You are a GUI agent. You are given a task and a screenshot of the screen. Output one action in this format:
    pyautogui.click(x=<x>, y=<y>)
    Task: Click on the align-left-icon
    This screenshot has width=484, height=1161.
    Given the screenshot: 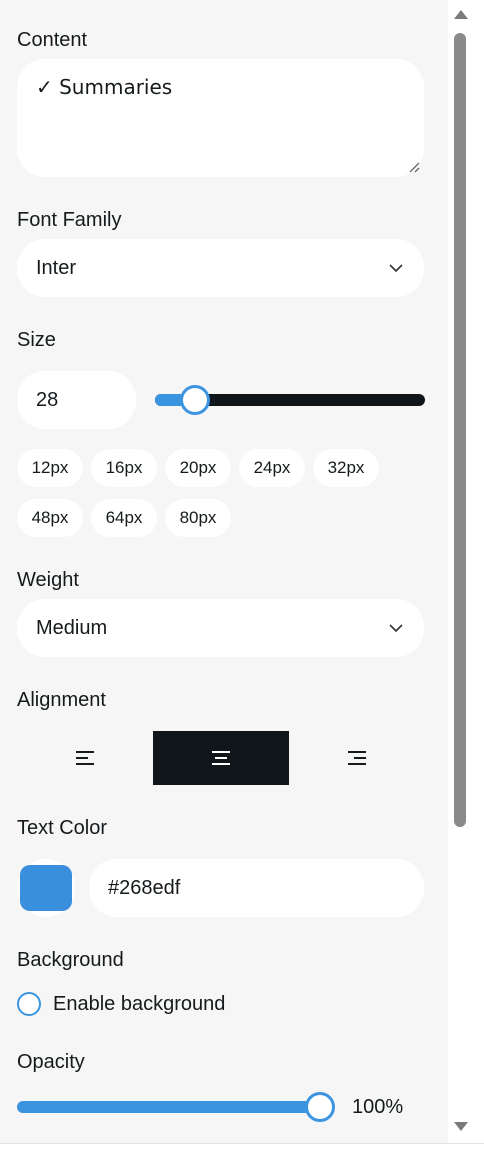 What is the action you would take?
    pyautogui.click(x=85, y=758)
    